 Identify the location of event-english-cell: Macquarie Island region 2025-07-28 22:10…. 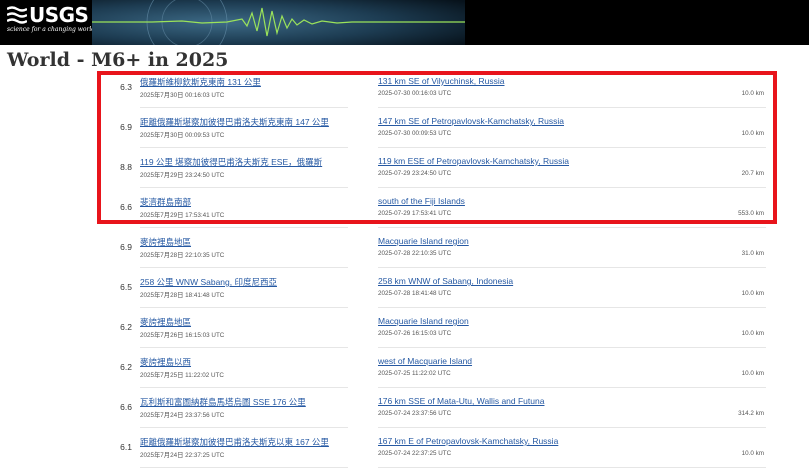
(572, 249).